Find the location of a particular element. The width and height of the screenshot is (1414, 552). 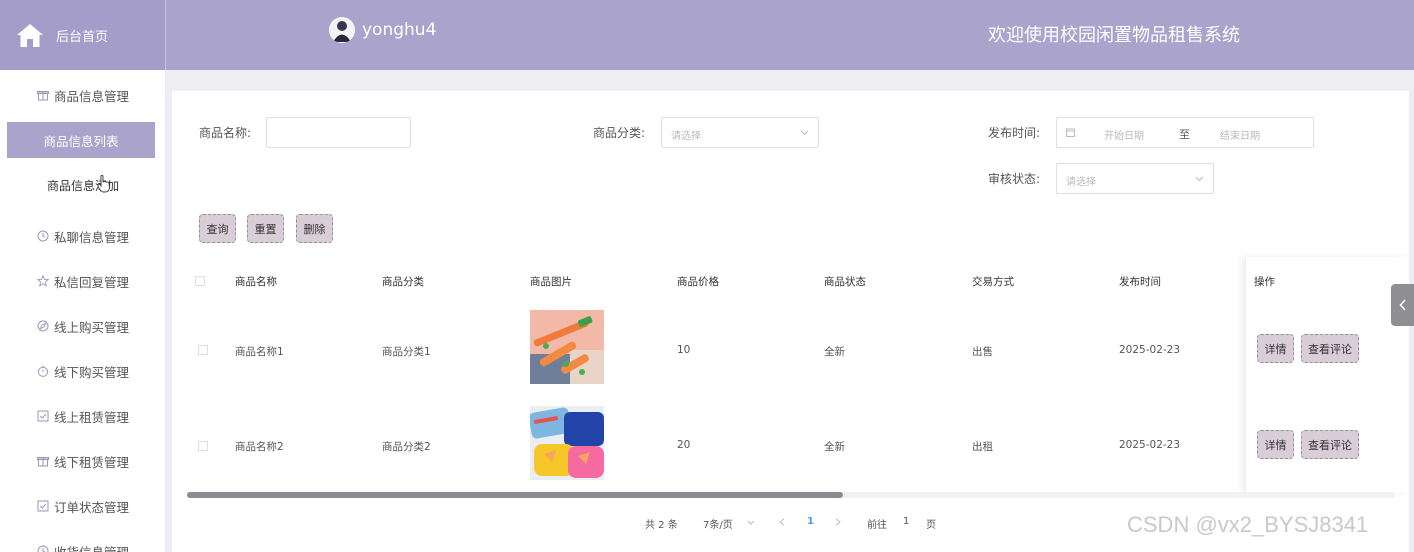

username: yonghu4 is located at coordinates (399, 30).